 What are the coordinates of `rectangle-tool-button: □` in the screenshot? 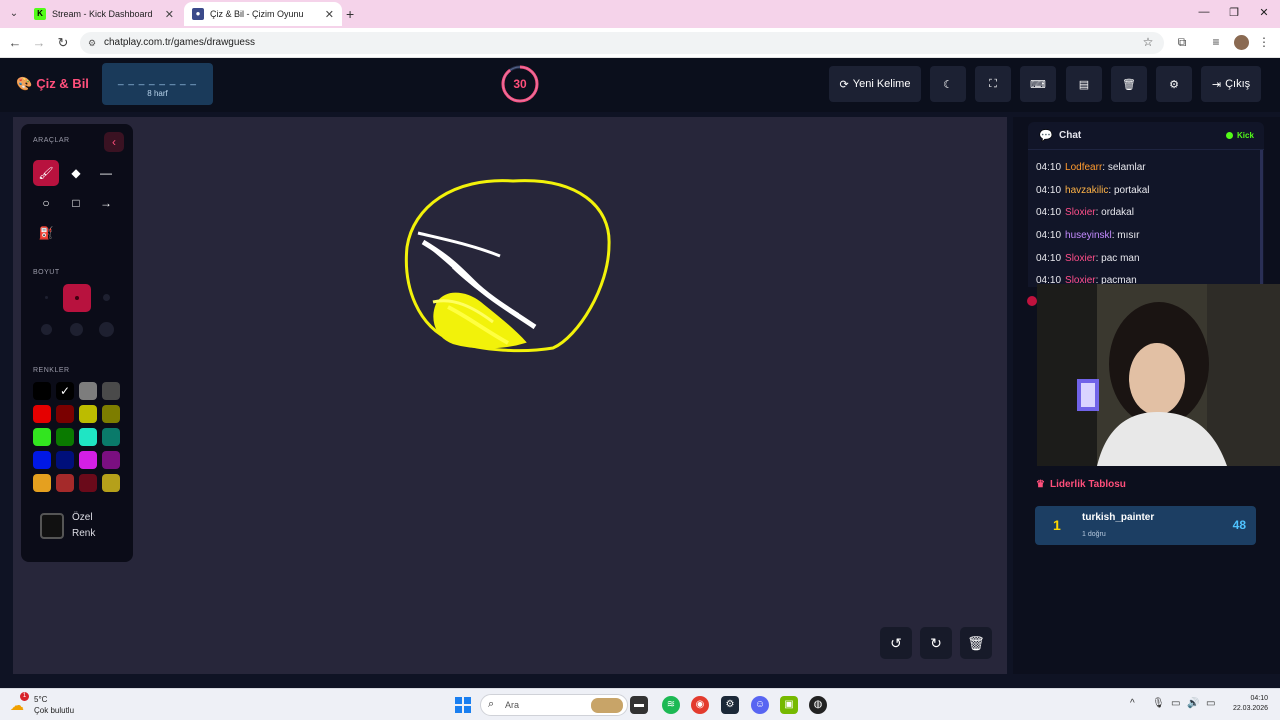 It's located at (76, 203).